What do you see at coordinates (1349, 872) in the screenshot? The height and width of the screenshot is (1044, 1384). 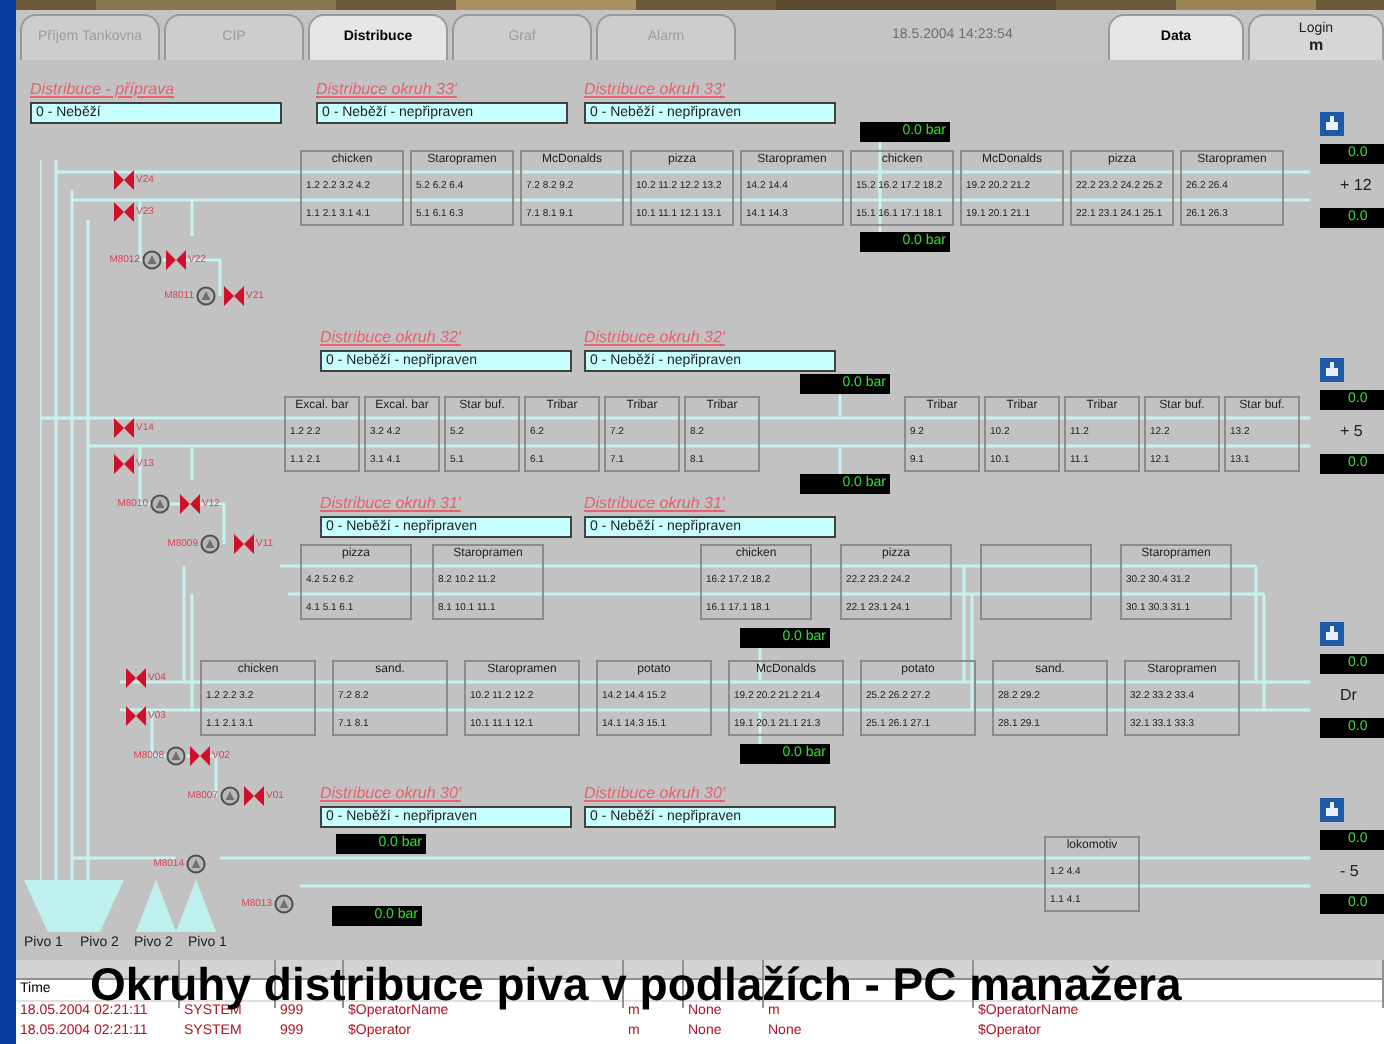 I see `outlet-label: - 5` at bounding box center [1349, 872].